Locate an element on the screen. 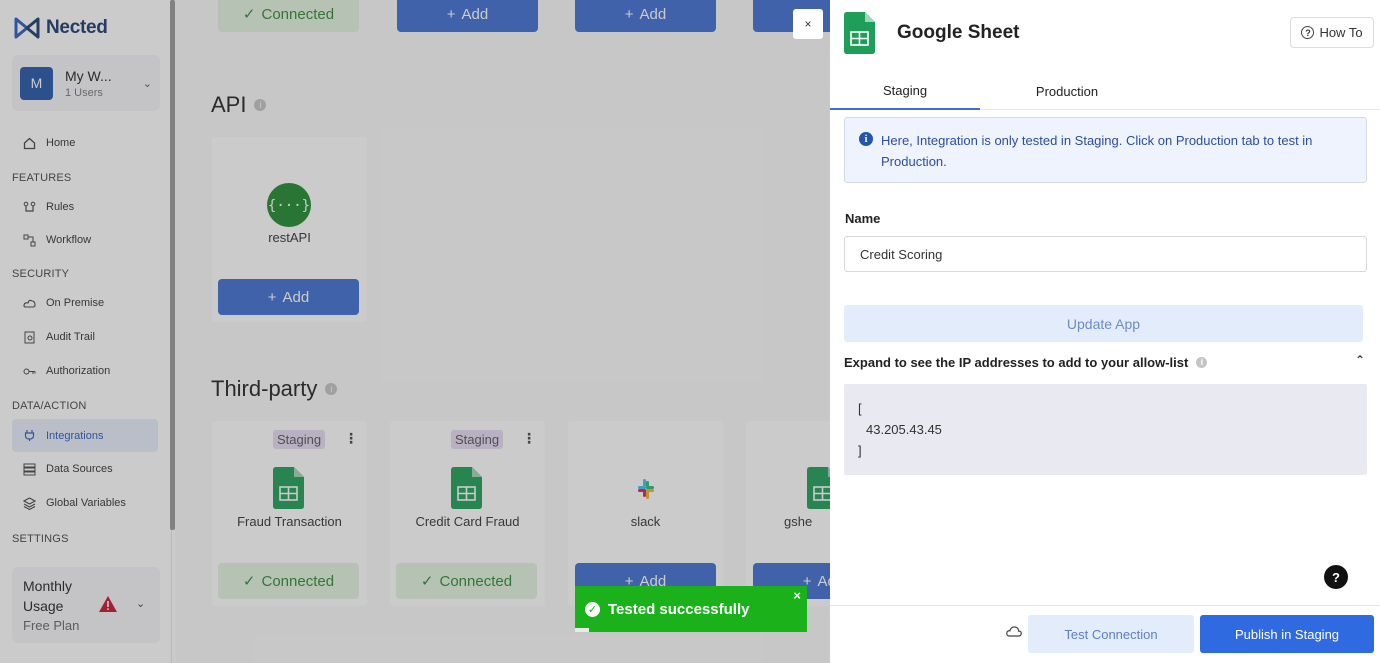 This screenshot has width=1380, height=663. toast-message: Tested successfully is located at coordinates (679, 609).